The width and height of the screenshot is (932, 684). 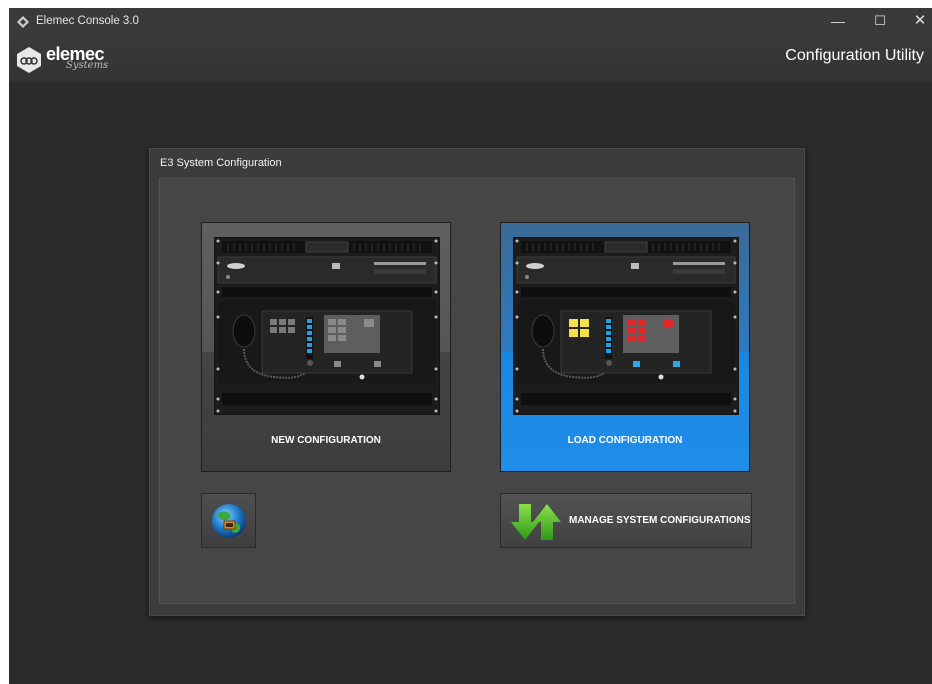 What do you see at coordinates (660, 520) in the screenshot?
I see `manage-system-configurations-label: MANAGE SYSTEM CONFIGURATIONS` at bounding box center [660, 520].